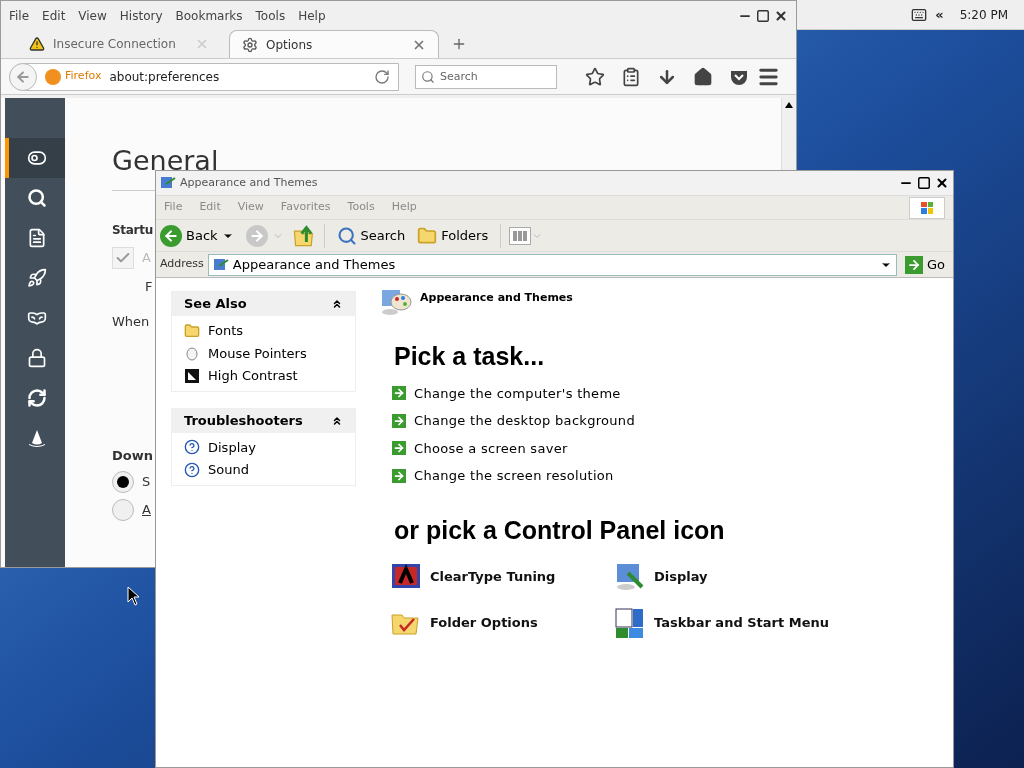  What do you see at coordinates (630, 577) in the screenshot?
I see `monitor-icon` at bounding box center [630, 577].